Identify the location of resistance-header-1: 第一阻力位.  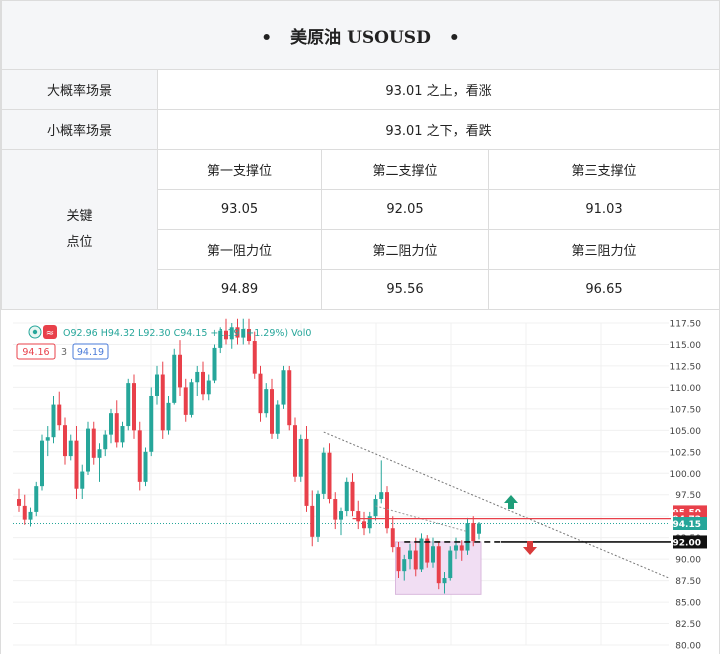
(239, 249).